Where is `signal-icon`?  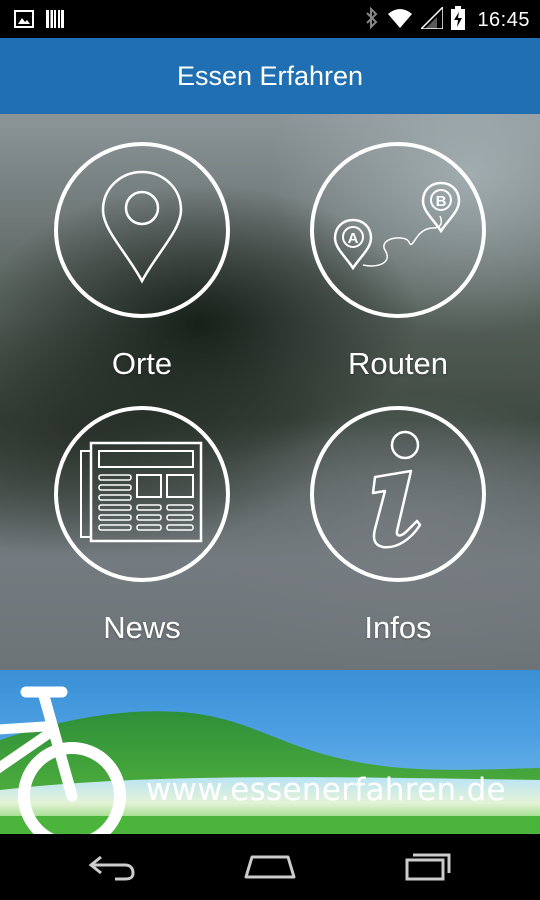 signal-icon is located at coordinates (432, 19).